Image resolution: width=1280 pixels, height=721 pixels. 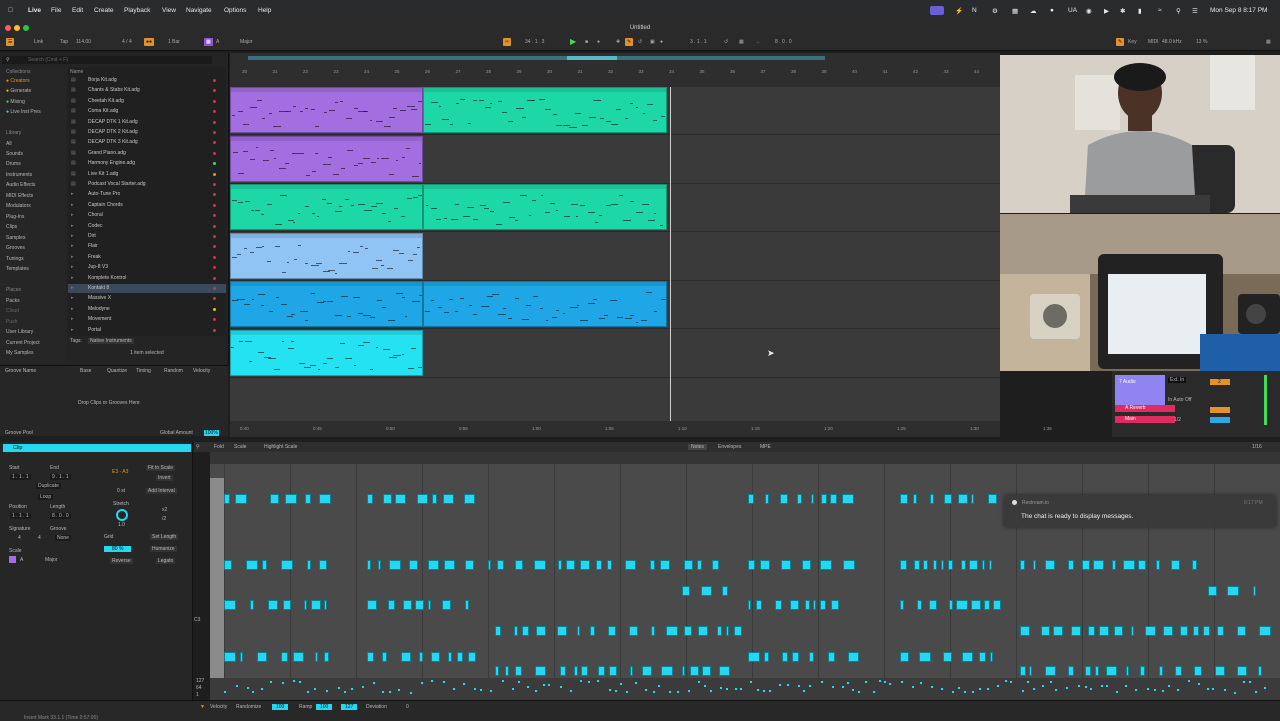 I want to click on clip-header, so click(x=326, y=332).